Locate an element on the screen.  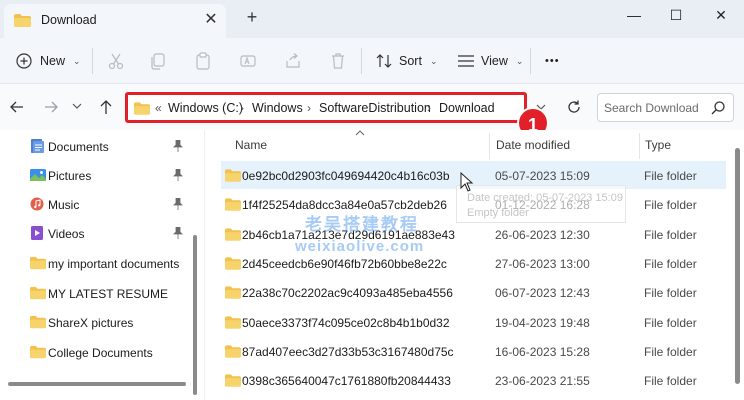
plus-circle-icon is located at coordinates (24, 61).